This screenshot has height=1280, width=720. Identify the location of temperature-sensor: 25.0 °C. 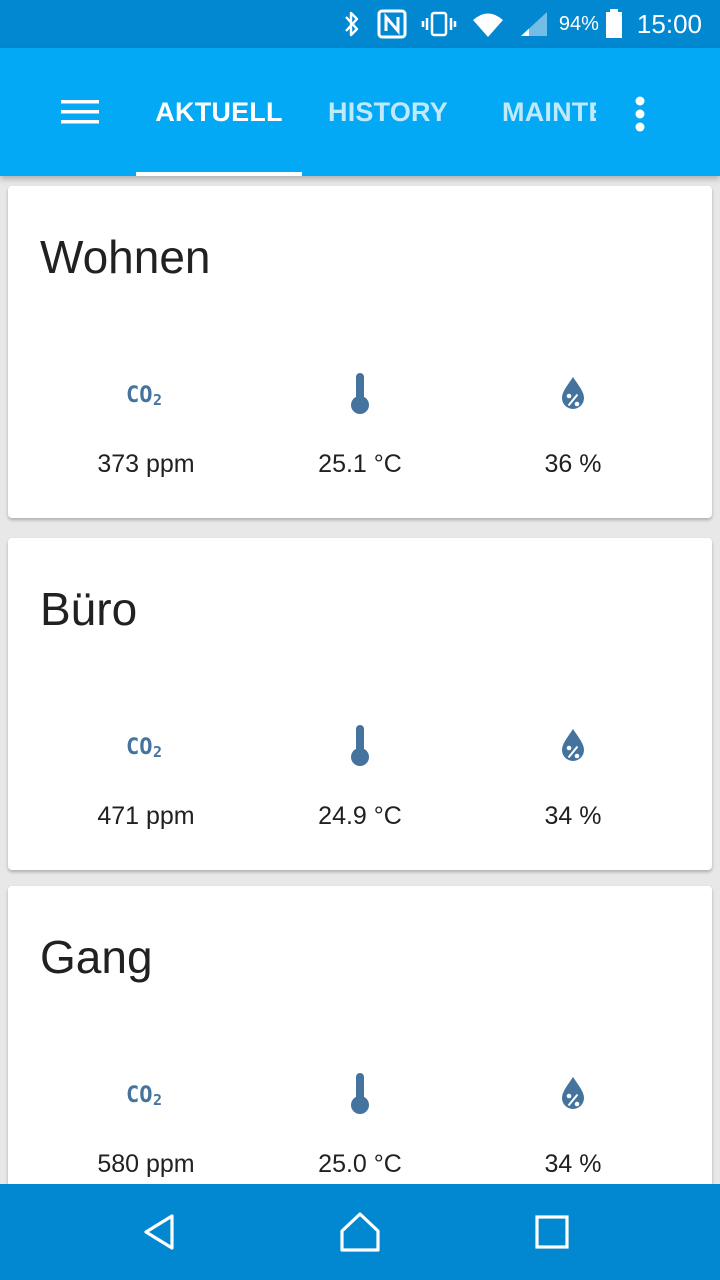
(360, 1125).